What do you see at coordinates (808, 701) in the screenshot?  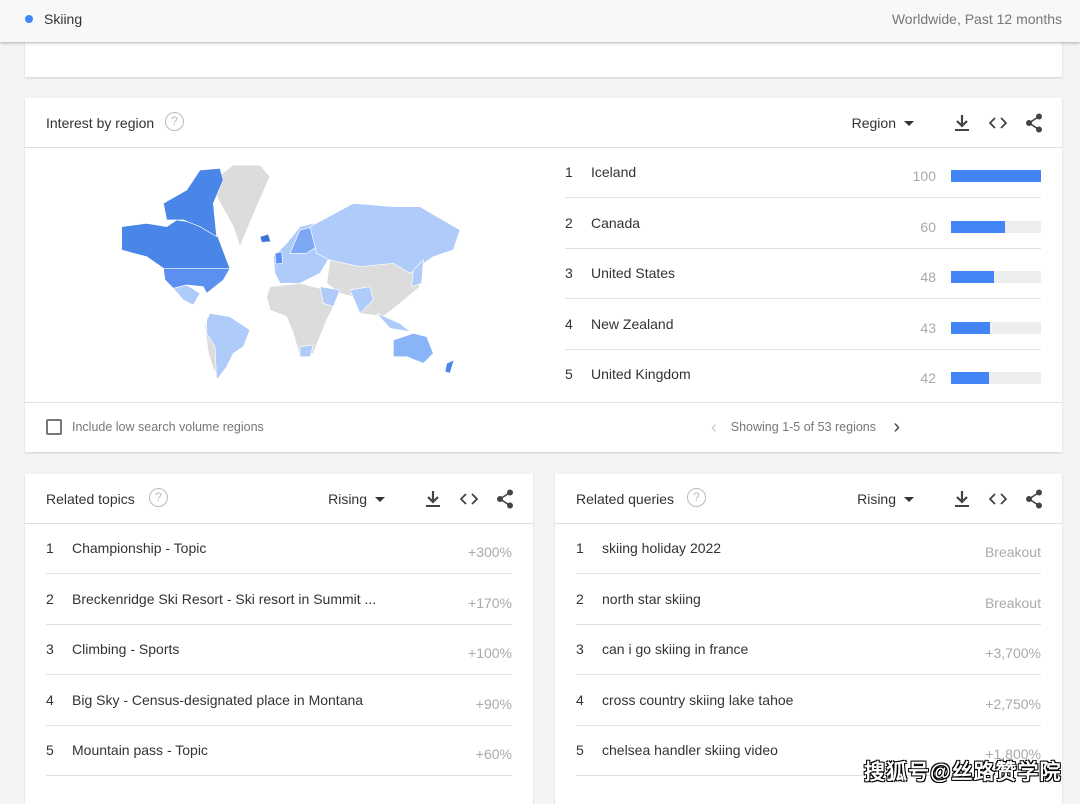 I see `list-item: 4 cross country skiing lake tahoe +2,750%` at bounding box center [808, 701].